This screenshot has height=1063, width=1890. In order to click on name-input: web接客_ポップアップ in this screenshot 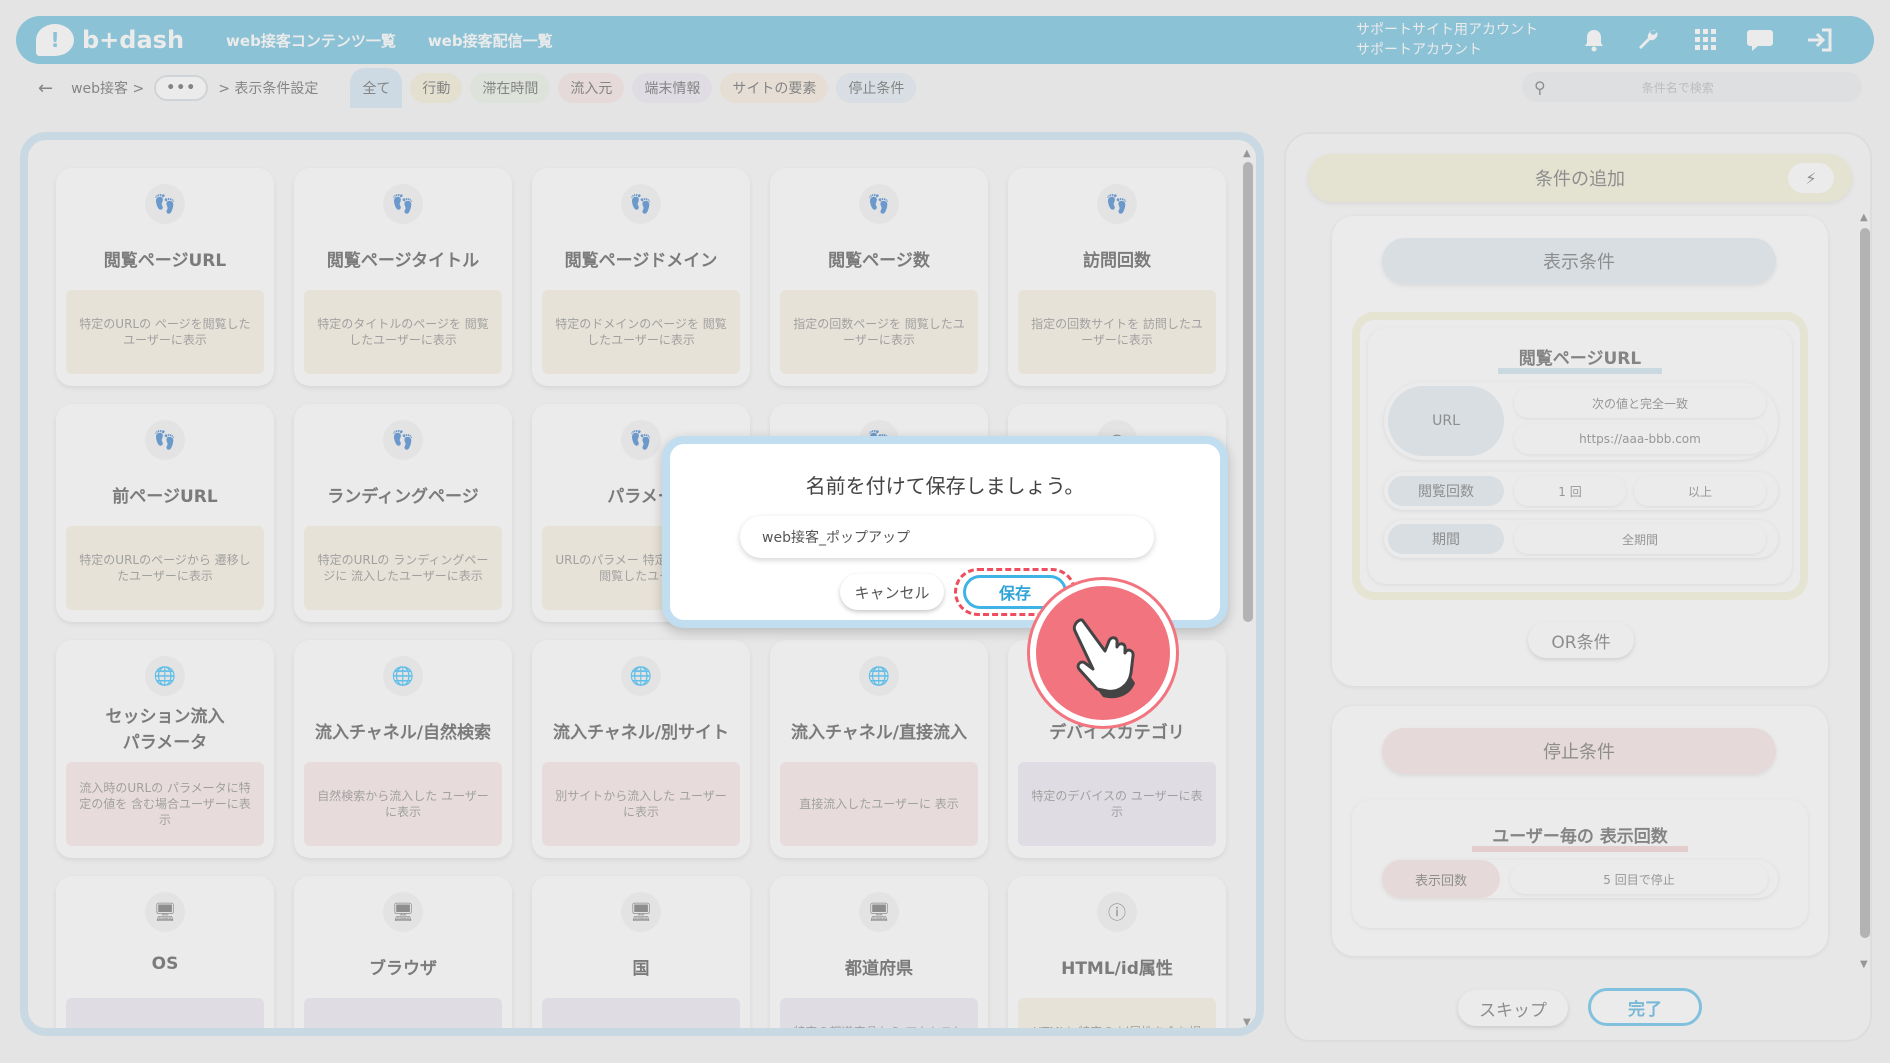, I will do `click(947, 537)`.